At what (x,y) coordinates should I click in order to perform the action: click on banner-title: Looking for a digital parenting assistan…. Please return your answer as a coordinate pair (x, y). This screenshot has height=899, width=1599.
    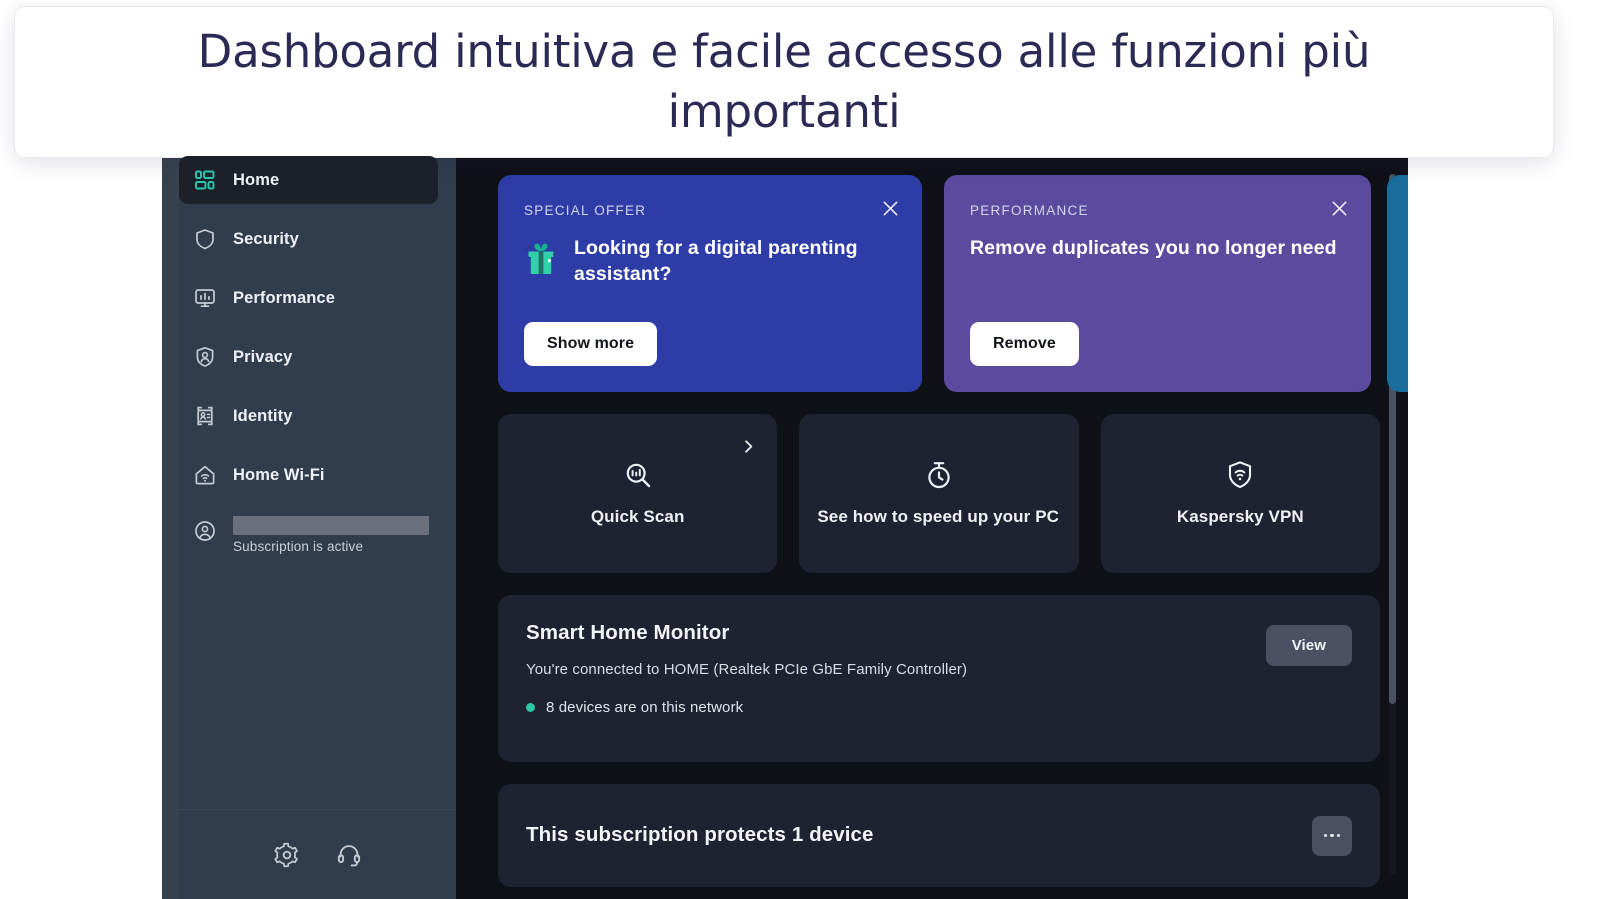
    Looking at the image, I should click on (716, 261).